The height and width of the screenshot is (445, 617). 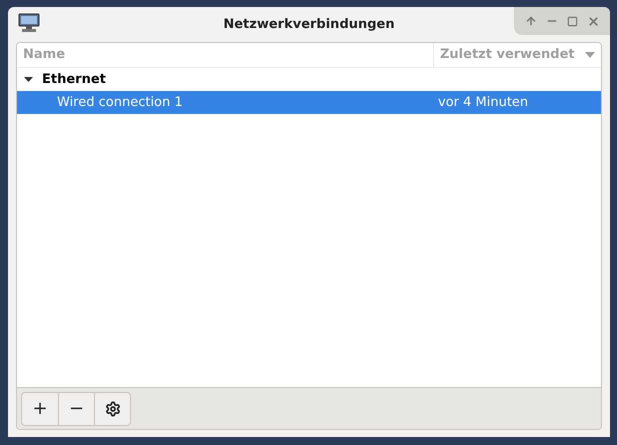 What do you see at coordinates (309, 102) in the screenshot?
I see `connection-row: Wired connection 1 vor 4 Minuten` at bounding box center [309, 102].